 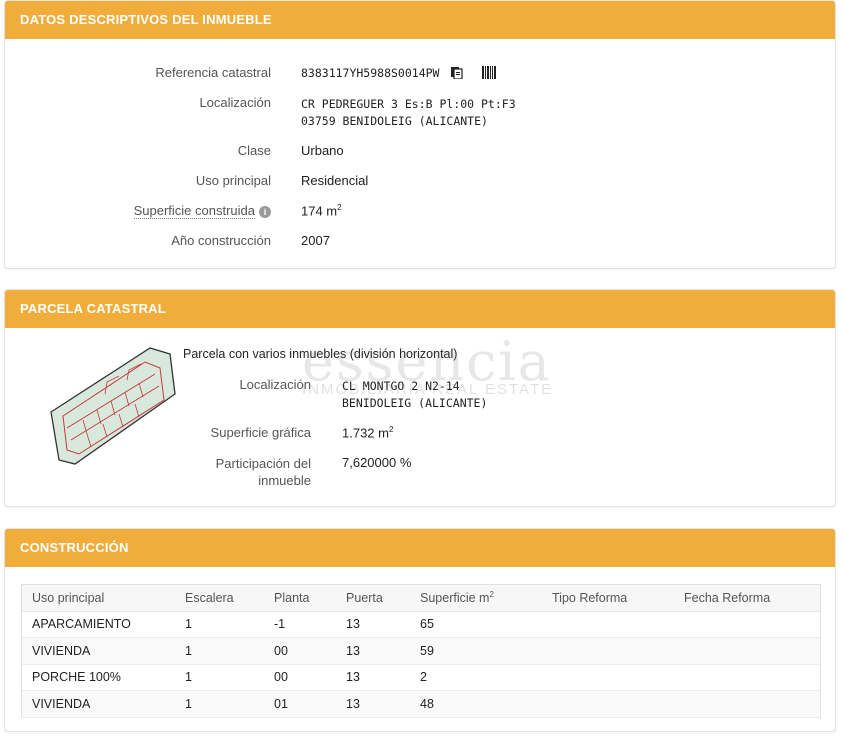 What do you see at coordinates (415, 403) in the screenshot?
I see `parcela-localizacion-line-2: BENIDOLEIG (ALICANTE)` at bounding box center [415, 403].